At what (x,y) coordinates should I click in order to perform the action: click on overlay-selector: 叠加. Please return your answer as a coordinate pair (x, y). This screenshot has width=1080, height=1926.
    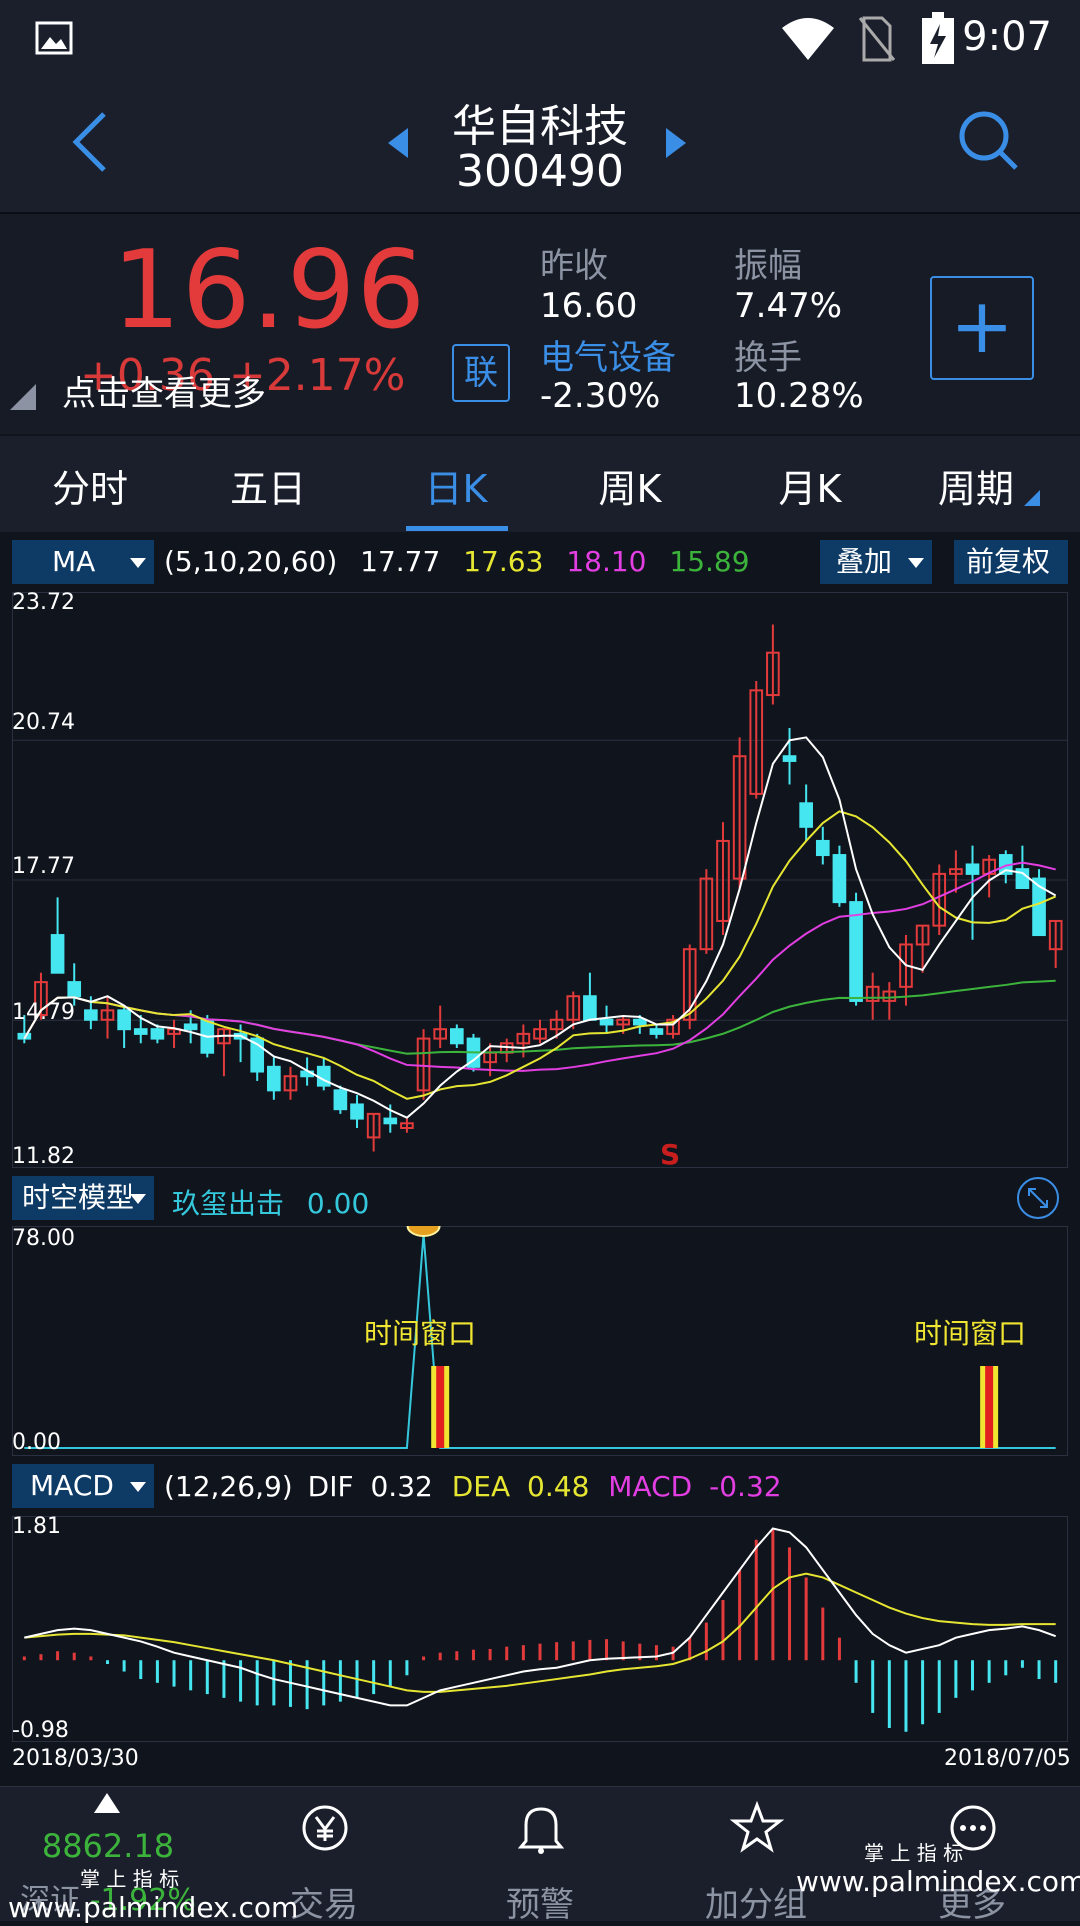
    Looking at the image, I should click on (876, 562).